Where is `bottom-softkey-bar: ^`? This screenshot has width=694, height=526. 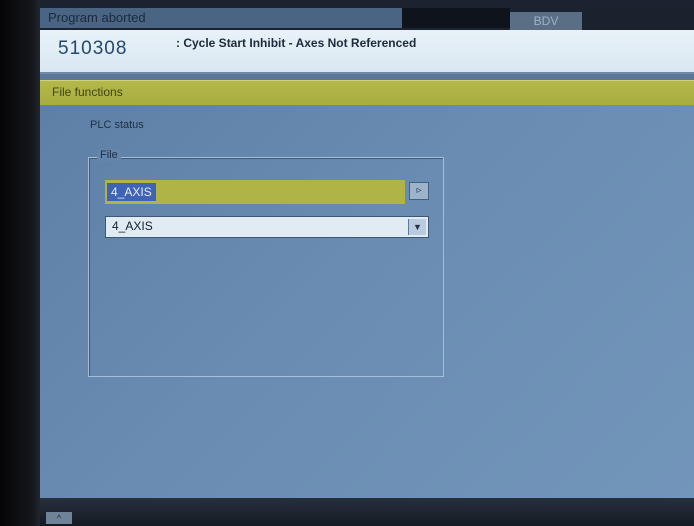 bottom-softkey-bar: ^ is located at coordinates (367, 512).